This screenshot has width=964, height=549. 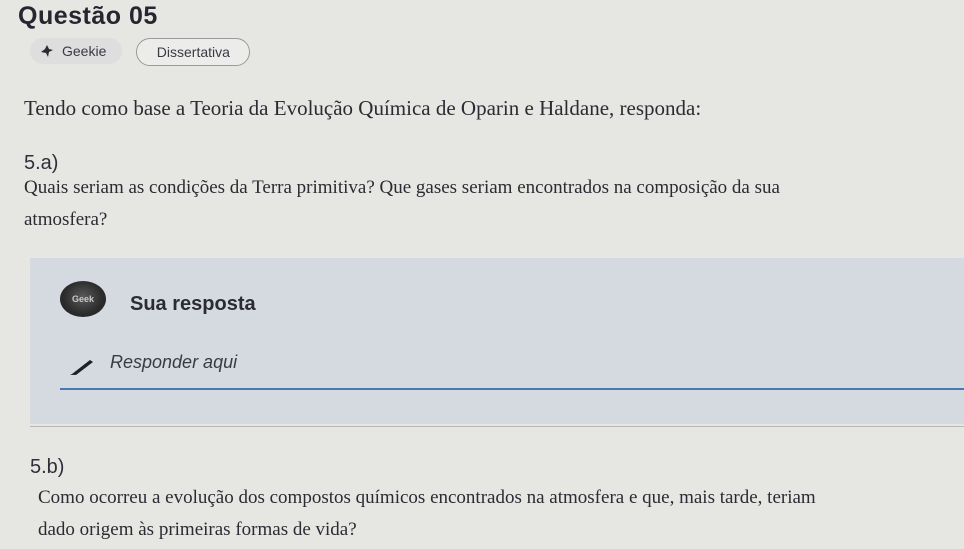 What do you see at coordinates (88, 16) in the screenshot?
I see `question-title: Questão 05` at bounding box center [88, 16].